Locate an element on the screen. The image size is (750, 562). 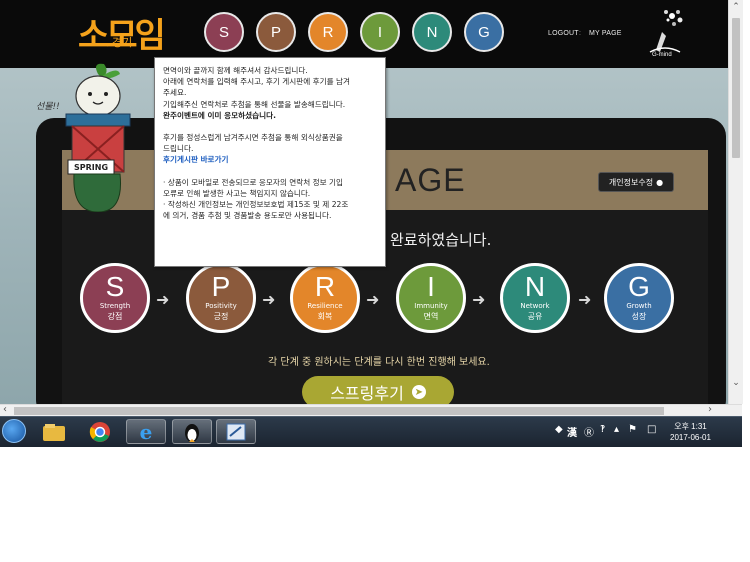
step-growth-button: G Growth 성장 is located at coordinates (639, 298).